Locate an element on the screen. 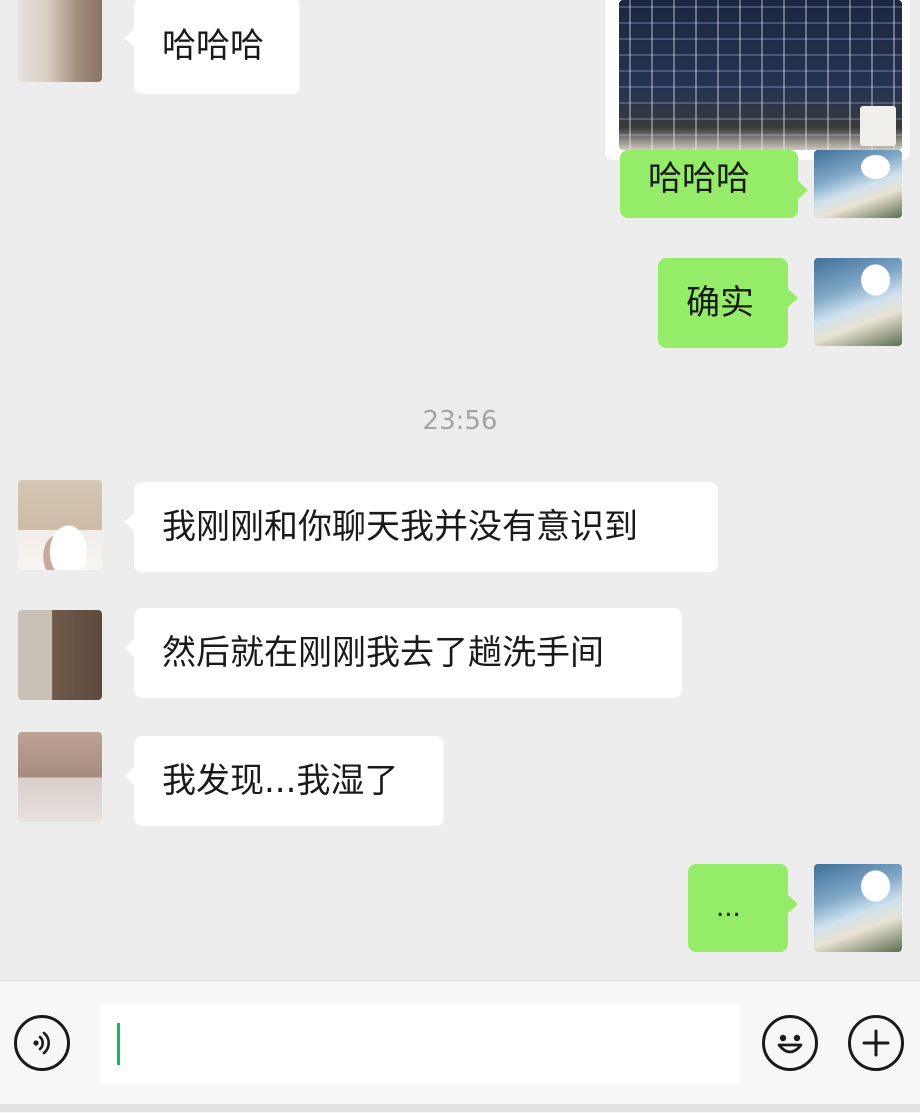 The image size is (920, 1113). message-bubble-incoming: 我发现...我湿了 is located at coordinates (284, 781).